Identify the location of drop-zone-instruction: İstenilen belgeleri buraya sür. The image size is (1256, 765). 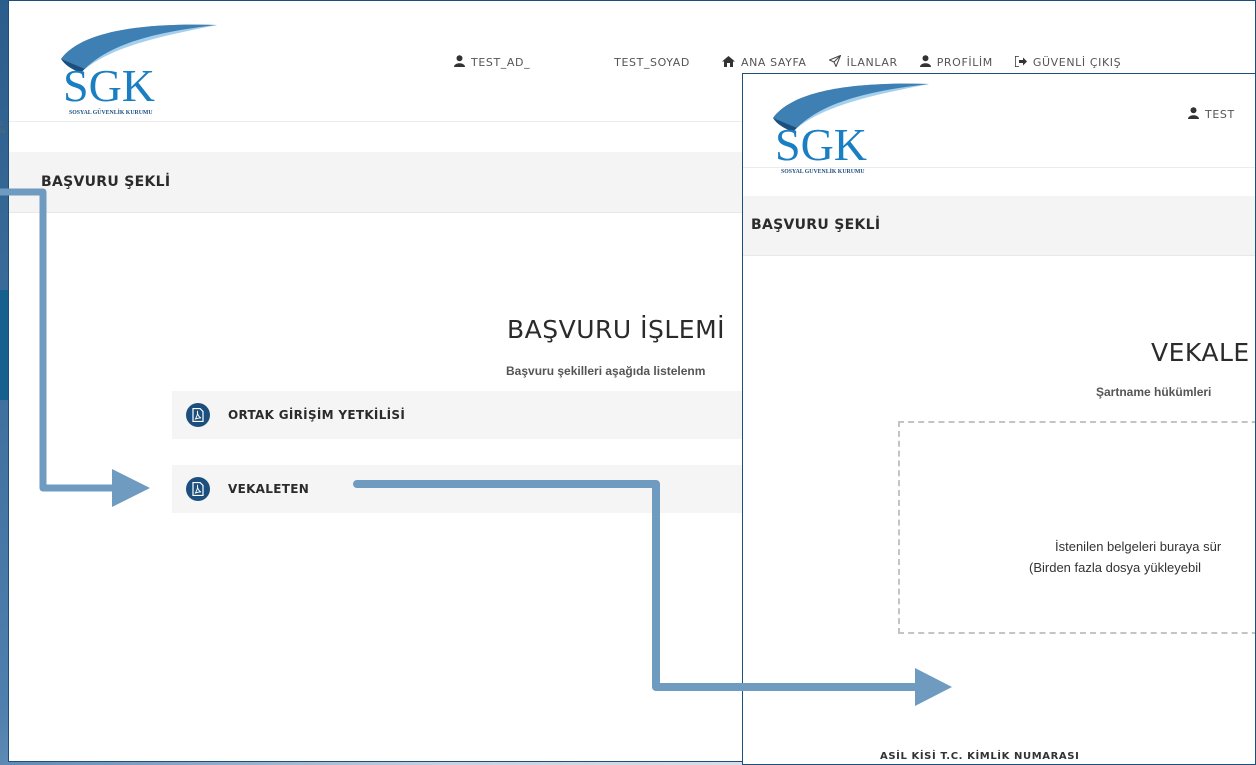
(1138, 546).